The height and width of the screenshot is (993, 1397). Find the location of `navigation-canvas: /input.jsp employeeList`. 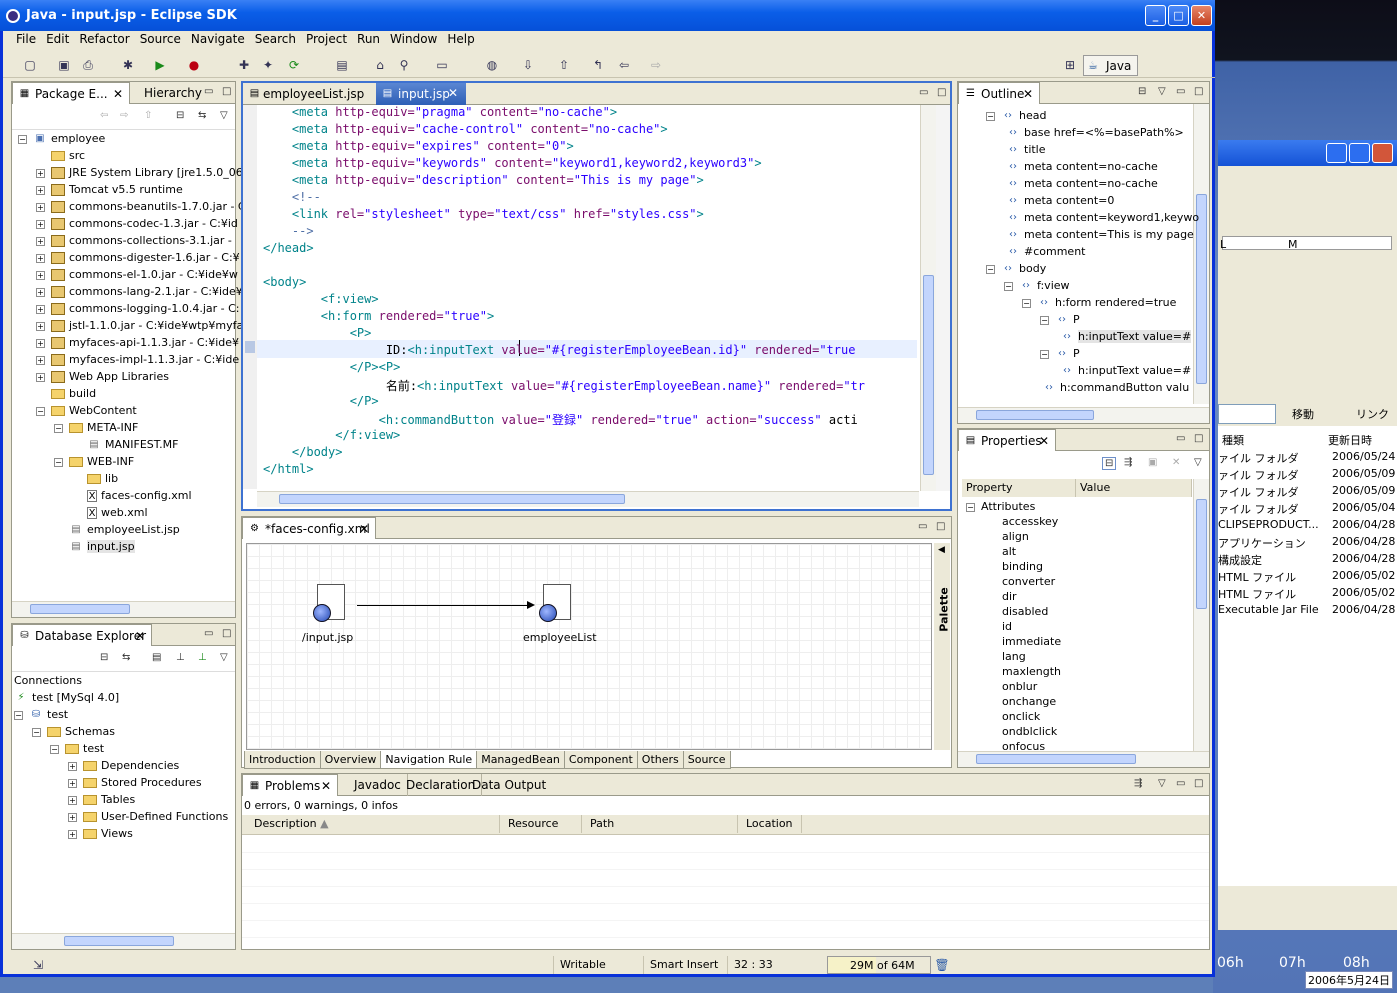

navigation-canvas: /input.jsp employeeList is located at coordinates (589, 646).